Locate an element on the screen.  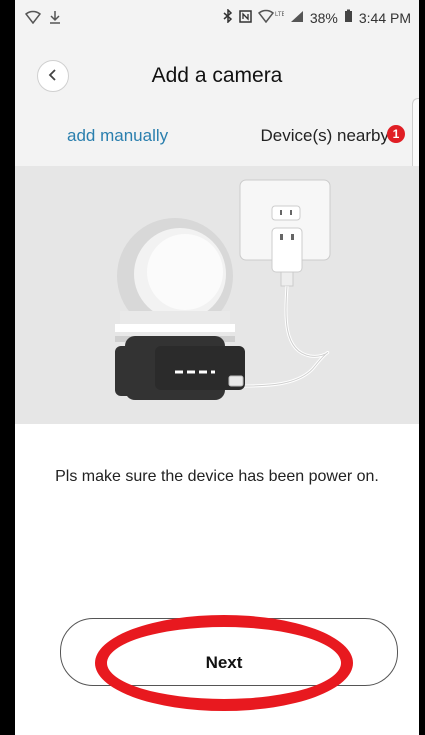
camera-illustration is located at coordinates (180, 309).